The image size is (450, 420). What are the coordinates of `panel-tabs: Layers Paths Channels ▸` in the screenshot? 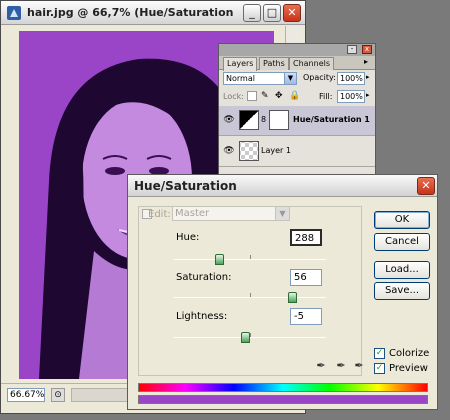 It's located at (297, 63).